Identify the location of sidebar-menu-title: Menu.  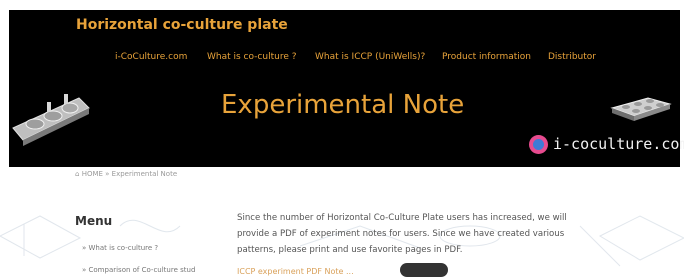
(94, 221).